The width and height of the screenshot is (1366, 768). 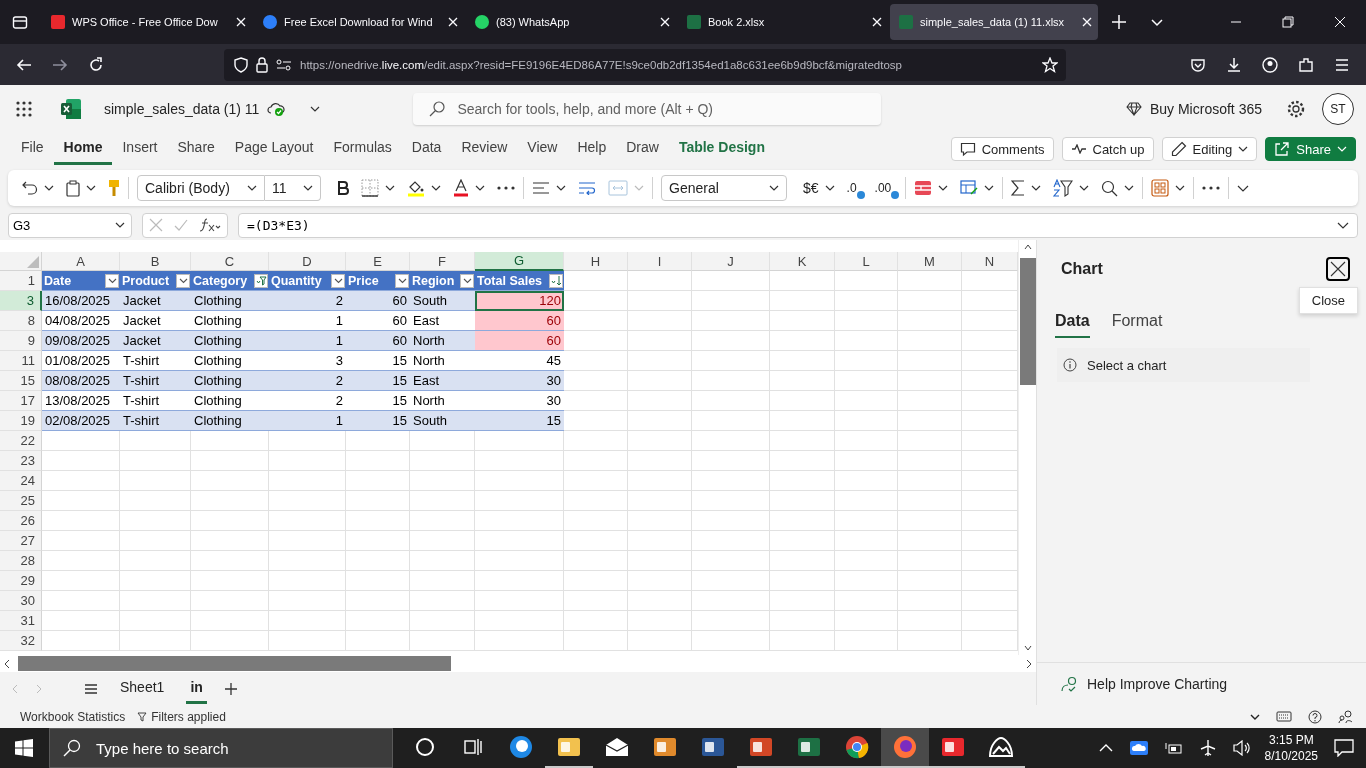 I want to click on row-header: 28, so click(x=21, y=561).